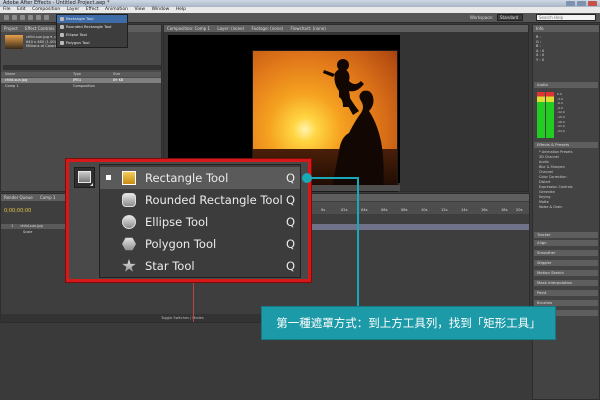 Image resolution: width=600 pixels, height=400 pixels. Describe the element at coordinates (592, 3) in the screenshot. I see `close-icon` at that location.